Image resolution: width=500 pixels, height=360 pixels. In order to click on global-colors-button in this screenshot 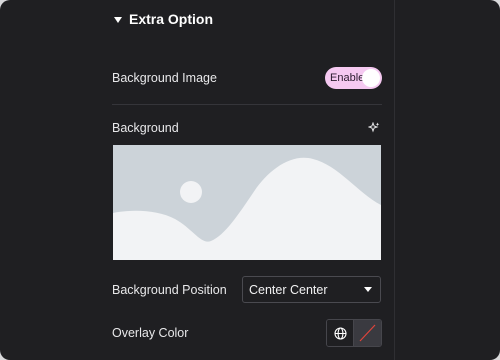, I will do `click(340, 333)`.